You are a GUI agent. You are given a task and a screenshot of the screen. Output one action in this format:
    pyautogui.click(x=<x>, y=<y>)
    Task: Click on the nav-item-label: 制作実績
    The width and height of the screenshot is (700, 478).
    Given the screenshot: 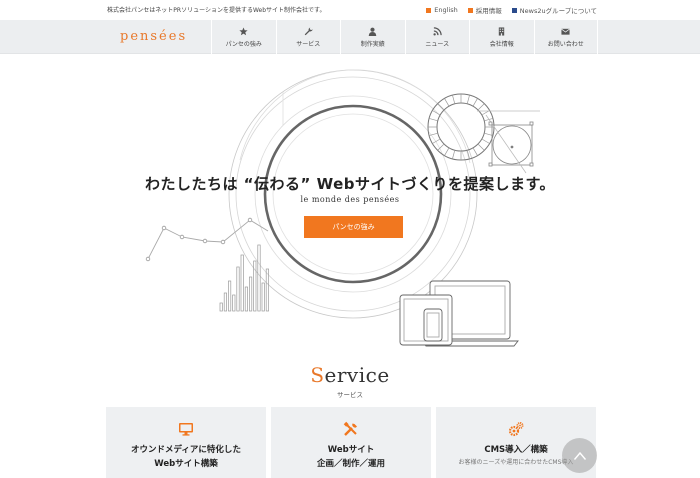 What is the action you would take?
    pyautogui.click(x=372, y=44)
    